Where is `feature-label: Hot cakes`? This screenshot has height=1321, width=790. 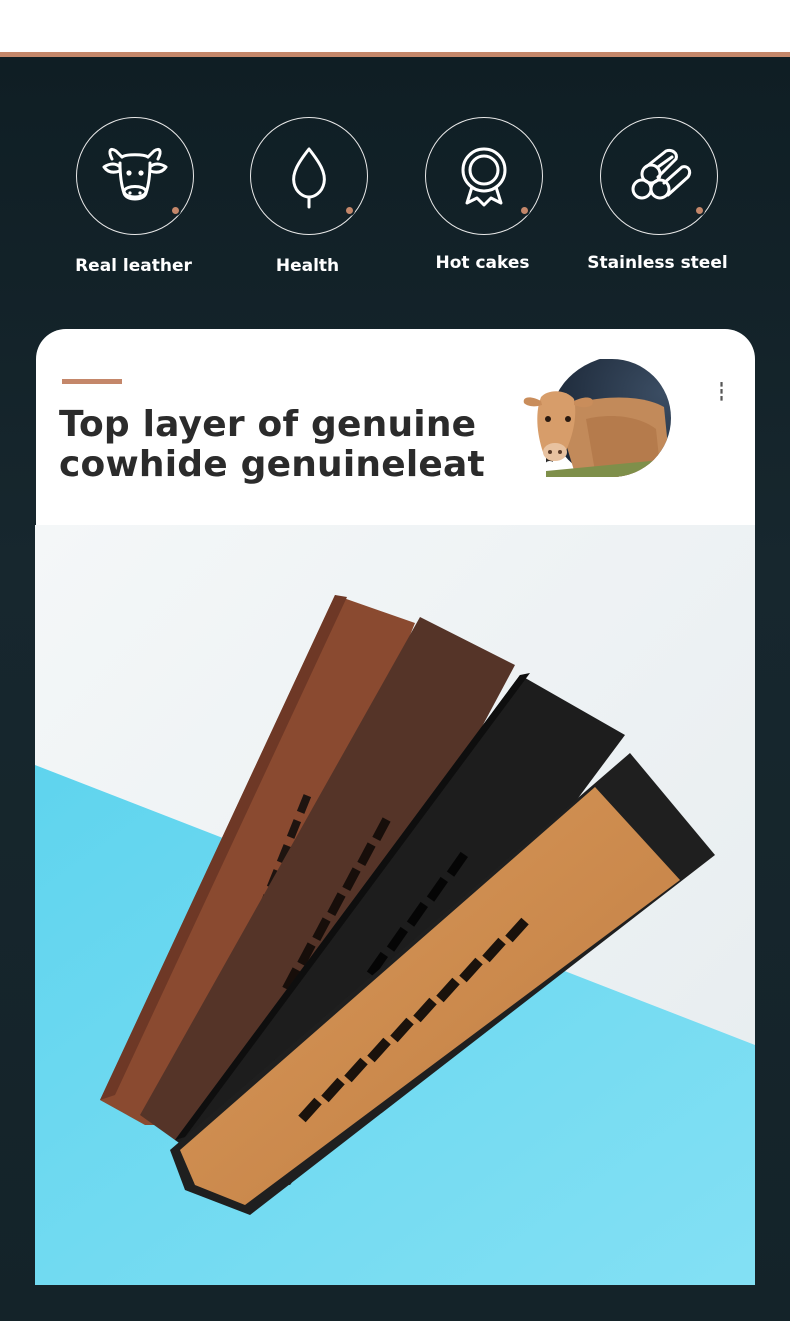
feature-label: Hot cakes is located at coordinates (482, 263).